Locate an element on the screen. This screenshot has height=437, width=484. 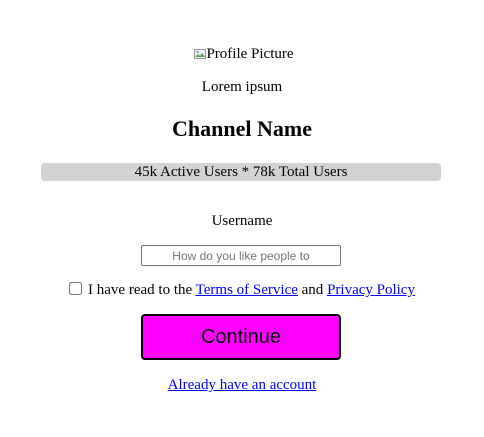
profile-picture-alt-text: Profile Picture is located at coordinates (250, 53).